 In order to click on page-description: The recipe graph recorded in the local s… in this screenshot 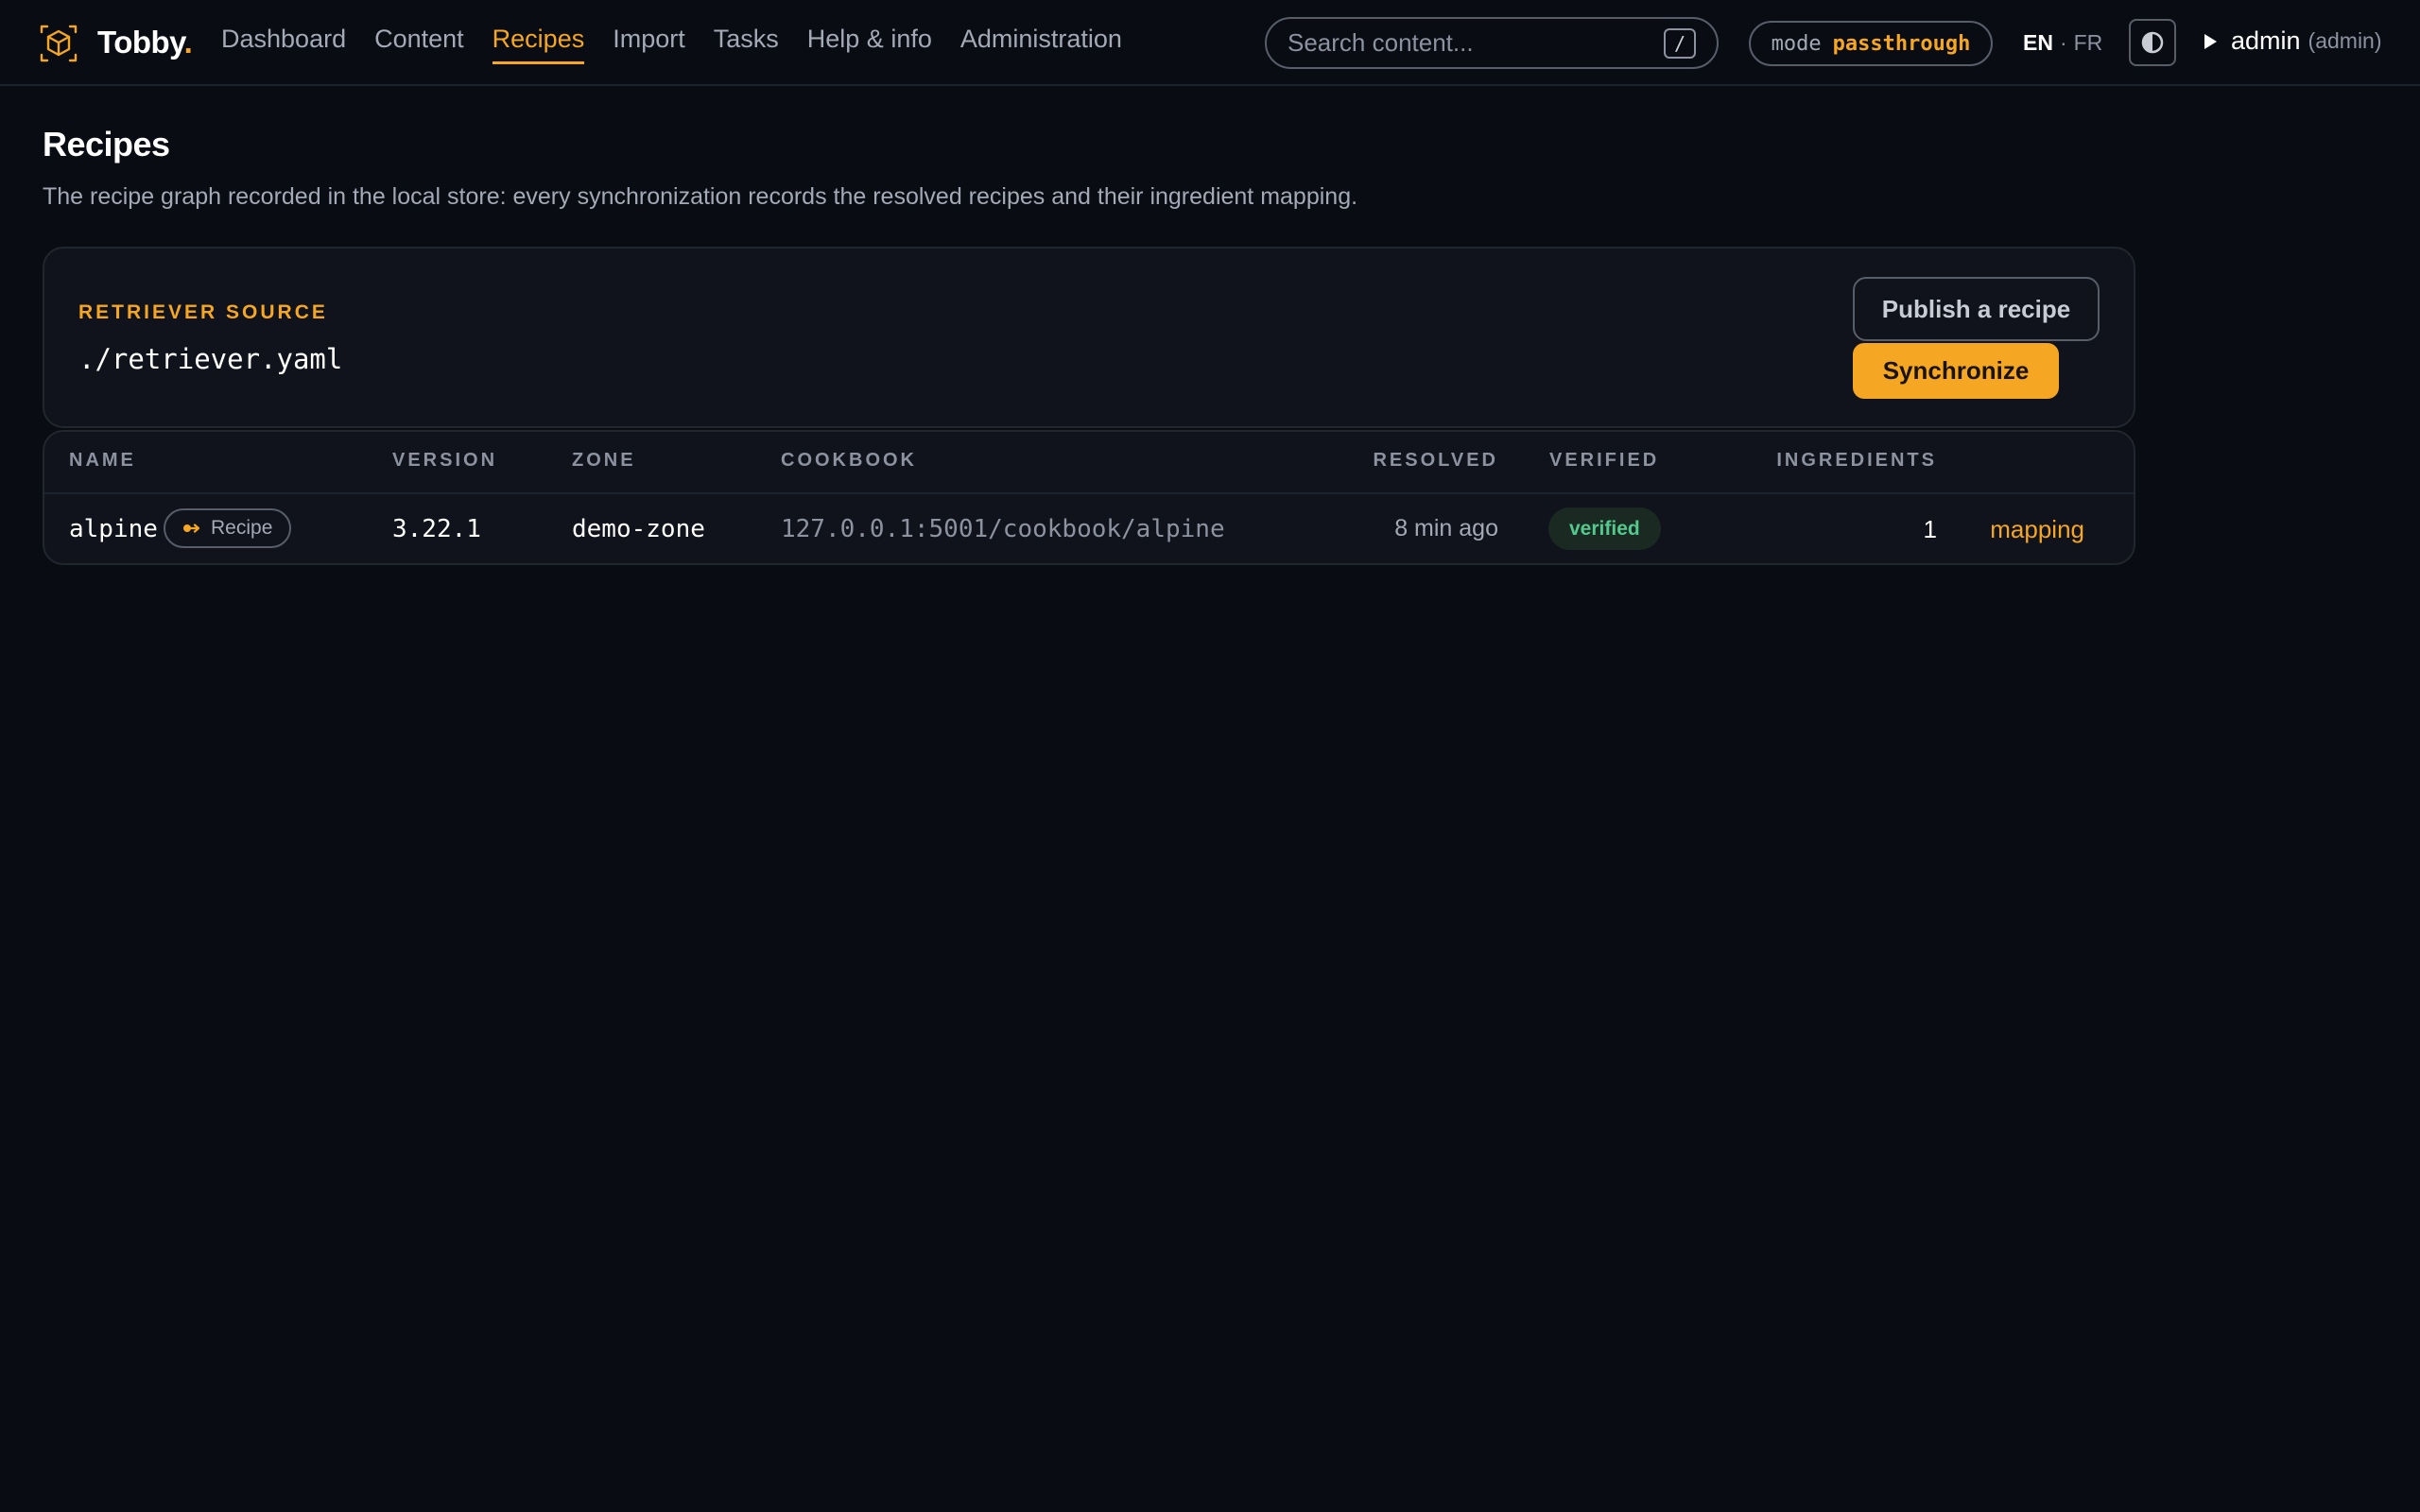, I will do `click(700, 196)`.